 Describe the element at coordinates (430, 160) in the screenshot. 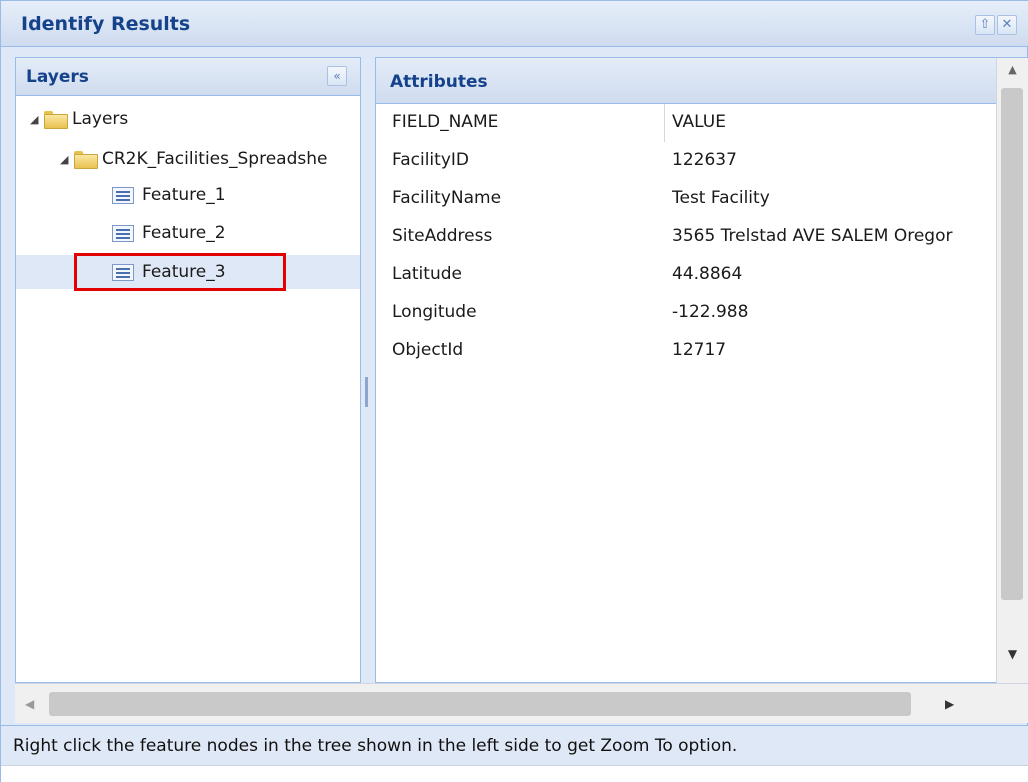

I see `field-name-cell: FacilityID` at that location.